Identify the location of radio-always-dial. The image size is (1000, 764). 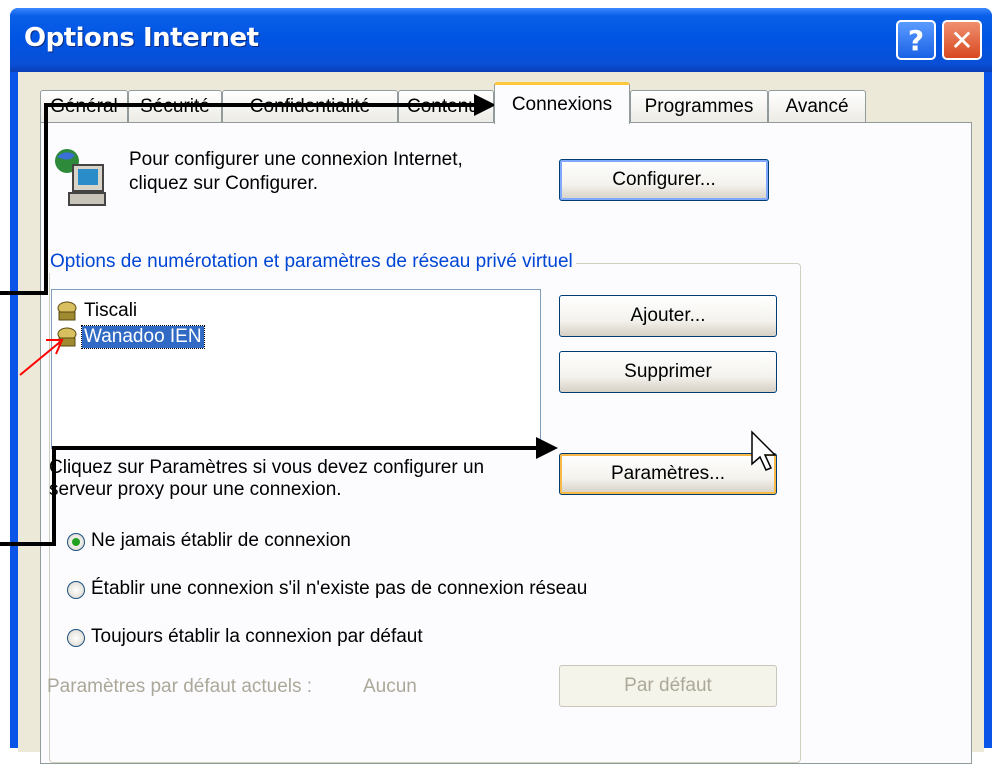
(76, 638).